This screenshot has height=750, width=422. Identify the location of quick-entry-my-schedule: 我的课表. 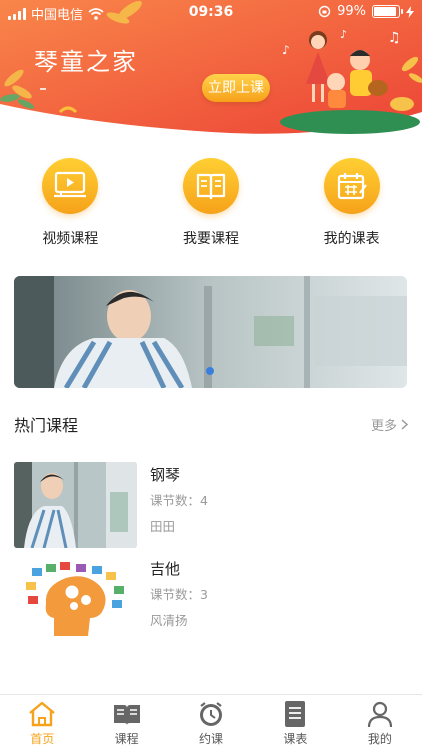
(351, 200).